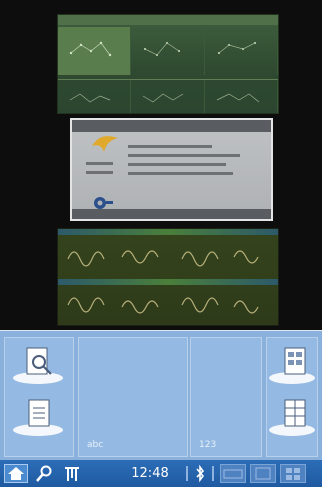  I want to click on grid-button, so click(293, 473).